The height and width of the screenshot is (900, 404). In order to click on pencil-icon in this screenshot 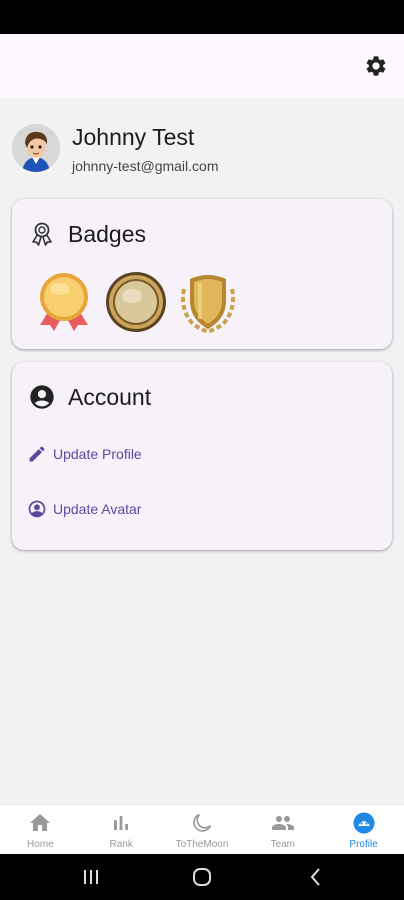, I will do `click(37, 454)`.